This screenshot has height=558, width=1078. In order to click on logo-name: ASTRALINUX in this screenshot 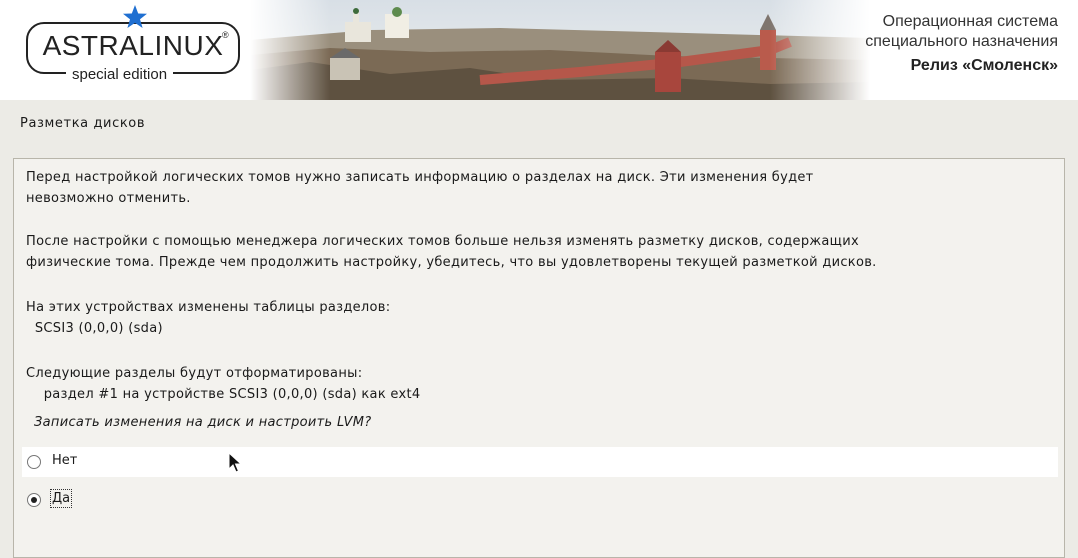, I will do `click(133, 45)`.